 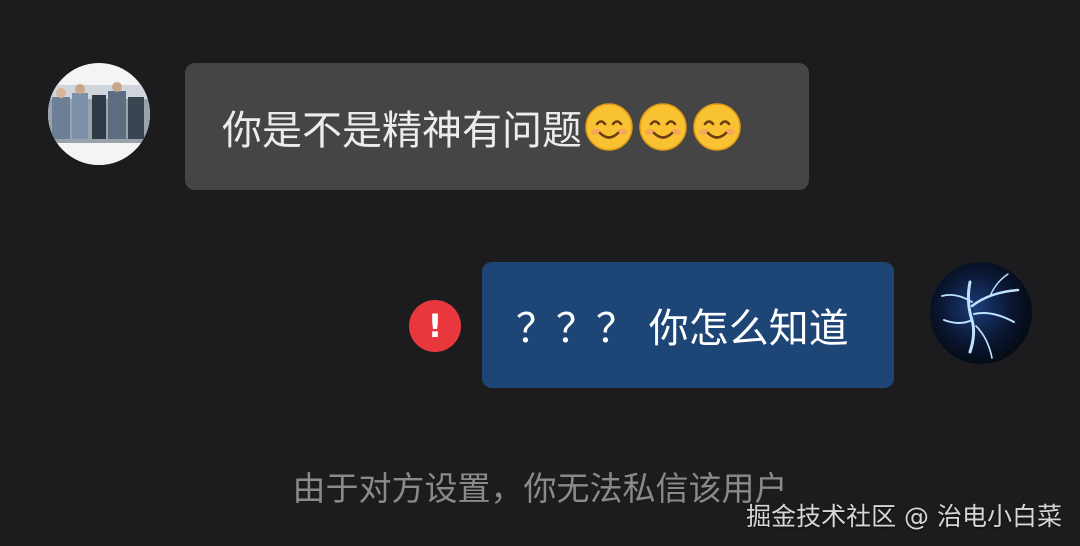 I want to click on outgoing-message-text: ？？？ 你怎么知道, so click(x=682, y=329).